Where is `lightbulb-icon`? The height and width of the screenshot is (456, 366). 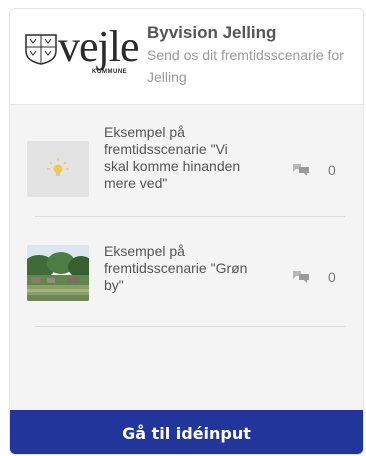
lightbulb-icon is located at coordinates (58, 167).